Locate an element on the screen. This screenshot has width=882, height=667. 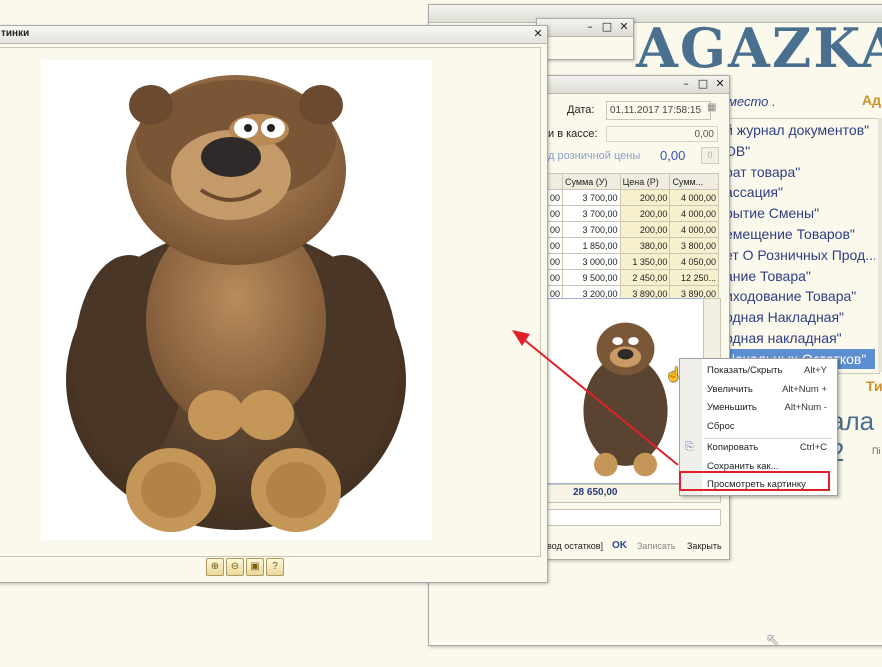
list-item: иходование Товара" is located at coordinates (800, 296).